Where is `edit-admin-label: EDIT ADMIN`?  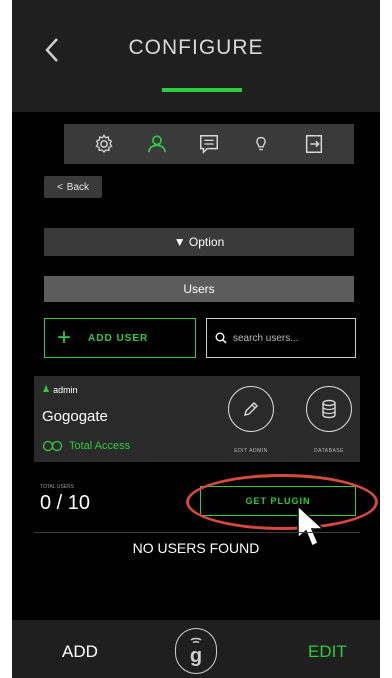 edit-admin-label: EDIT ADMIN is located at coordinates (251, 451).